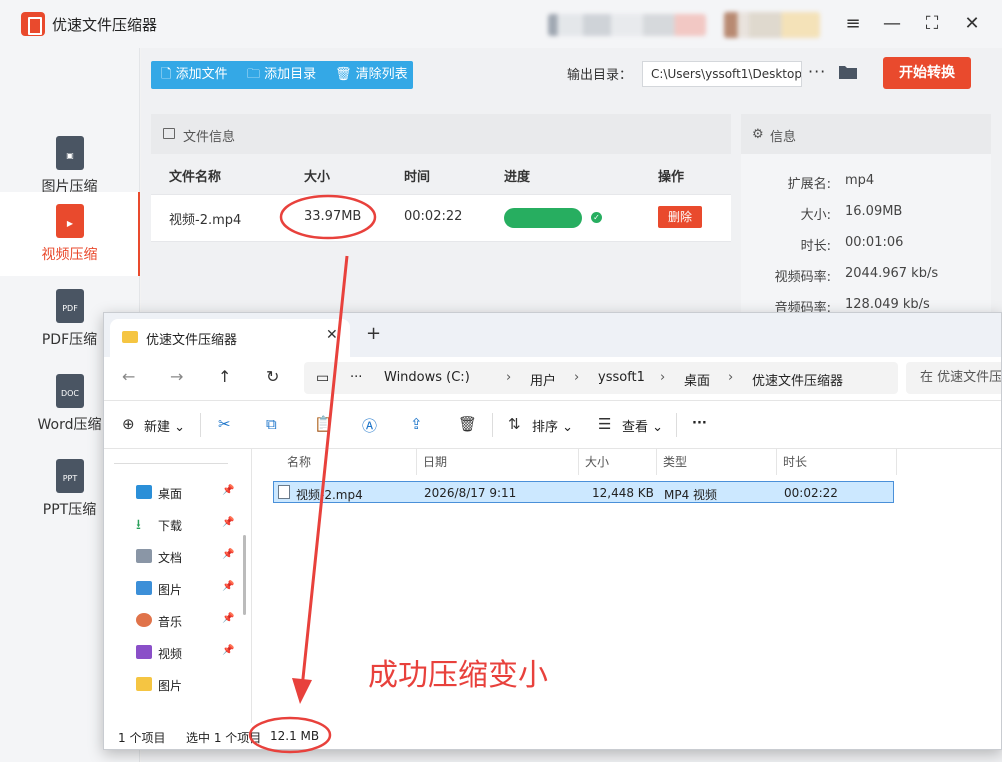 The height and width of the screenshot is (762, 1002). Describe the element at coordinates (927, 73) in the screenshot. I see `start-convert-button: 开始转换` at that location.